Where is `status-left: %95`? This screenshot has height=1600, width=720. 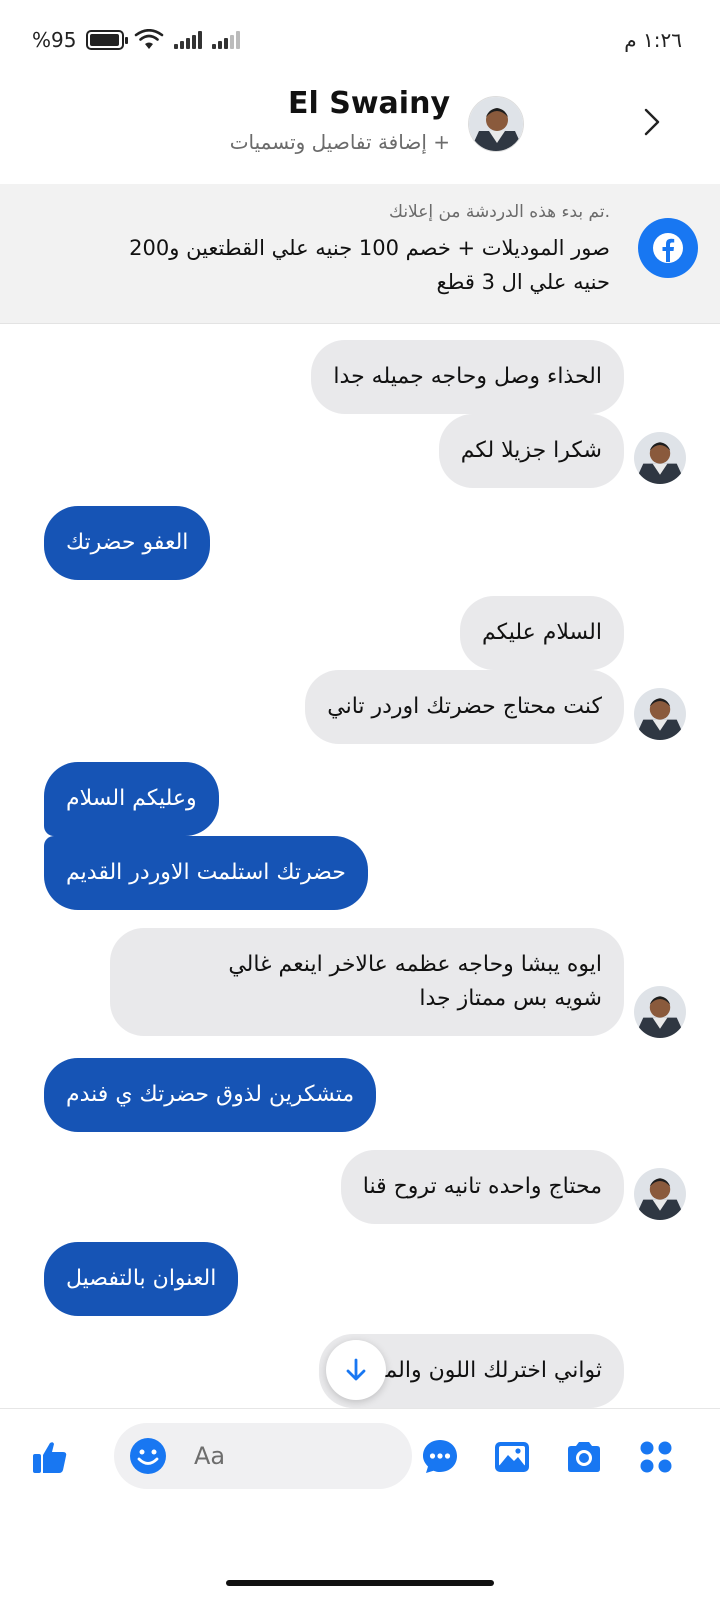
status-left: %95 is located at coordinates (136, 40).